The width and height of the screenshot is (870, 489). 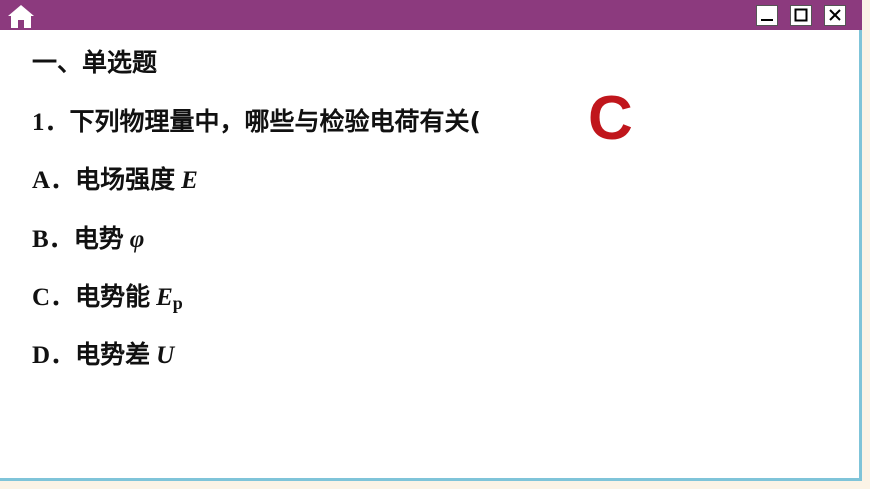 What do you see at coordinates (610, 118) in the screenshot?
I see `answer-mark: C` at bounding box center [610, 118].